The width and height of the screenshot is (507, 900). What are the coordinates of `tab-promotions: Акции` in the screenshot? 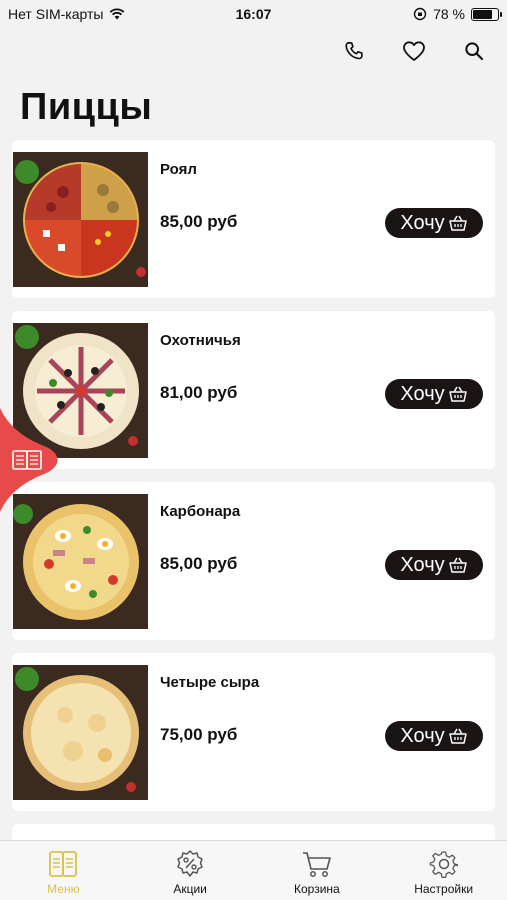 It's located at (190, 870).